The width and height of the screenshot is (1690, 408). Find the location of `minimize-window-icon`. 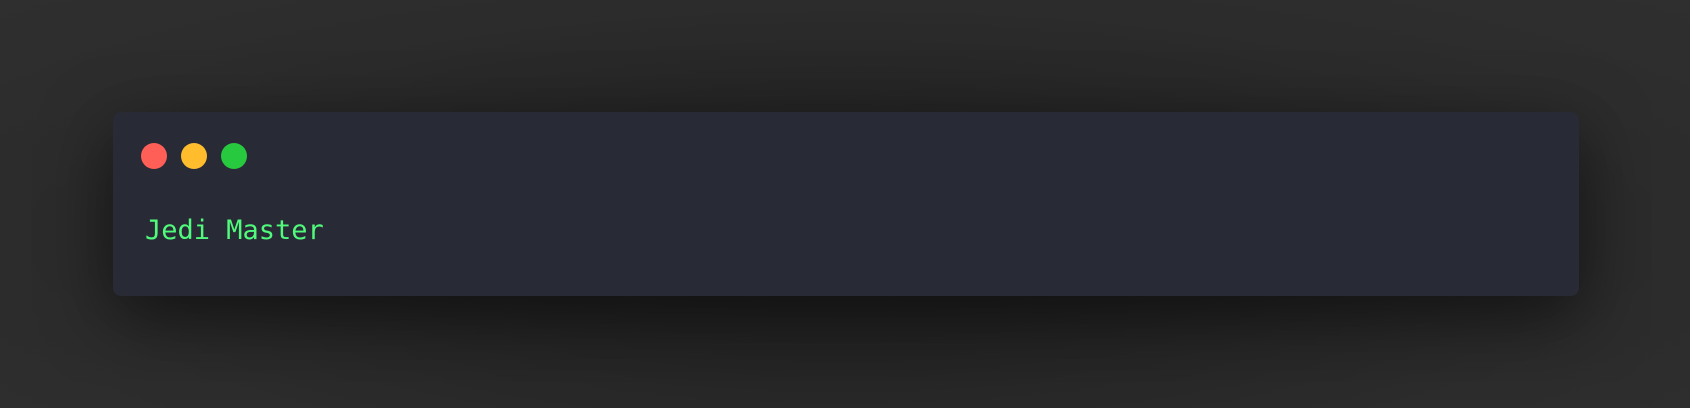

minimize-window-icon is located at coordinates (194, 156).